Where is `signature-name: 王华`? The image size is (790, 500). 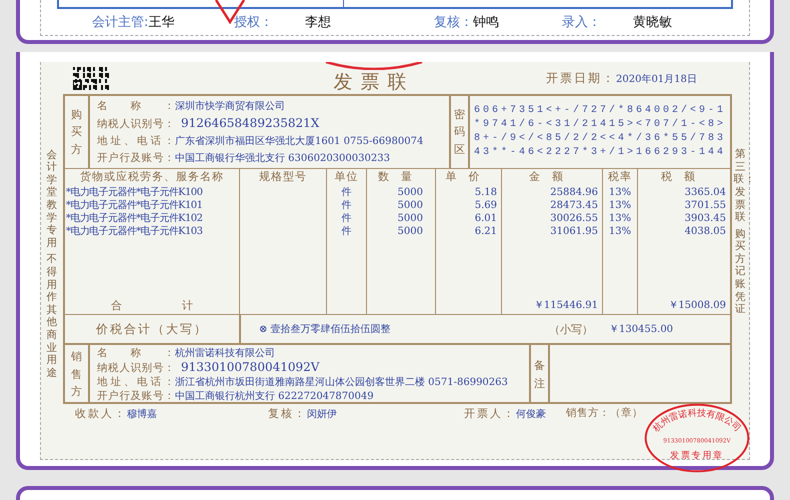
signature-name: 王华 is located at coordinates (161, 22).